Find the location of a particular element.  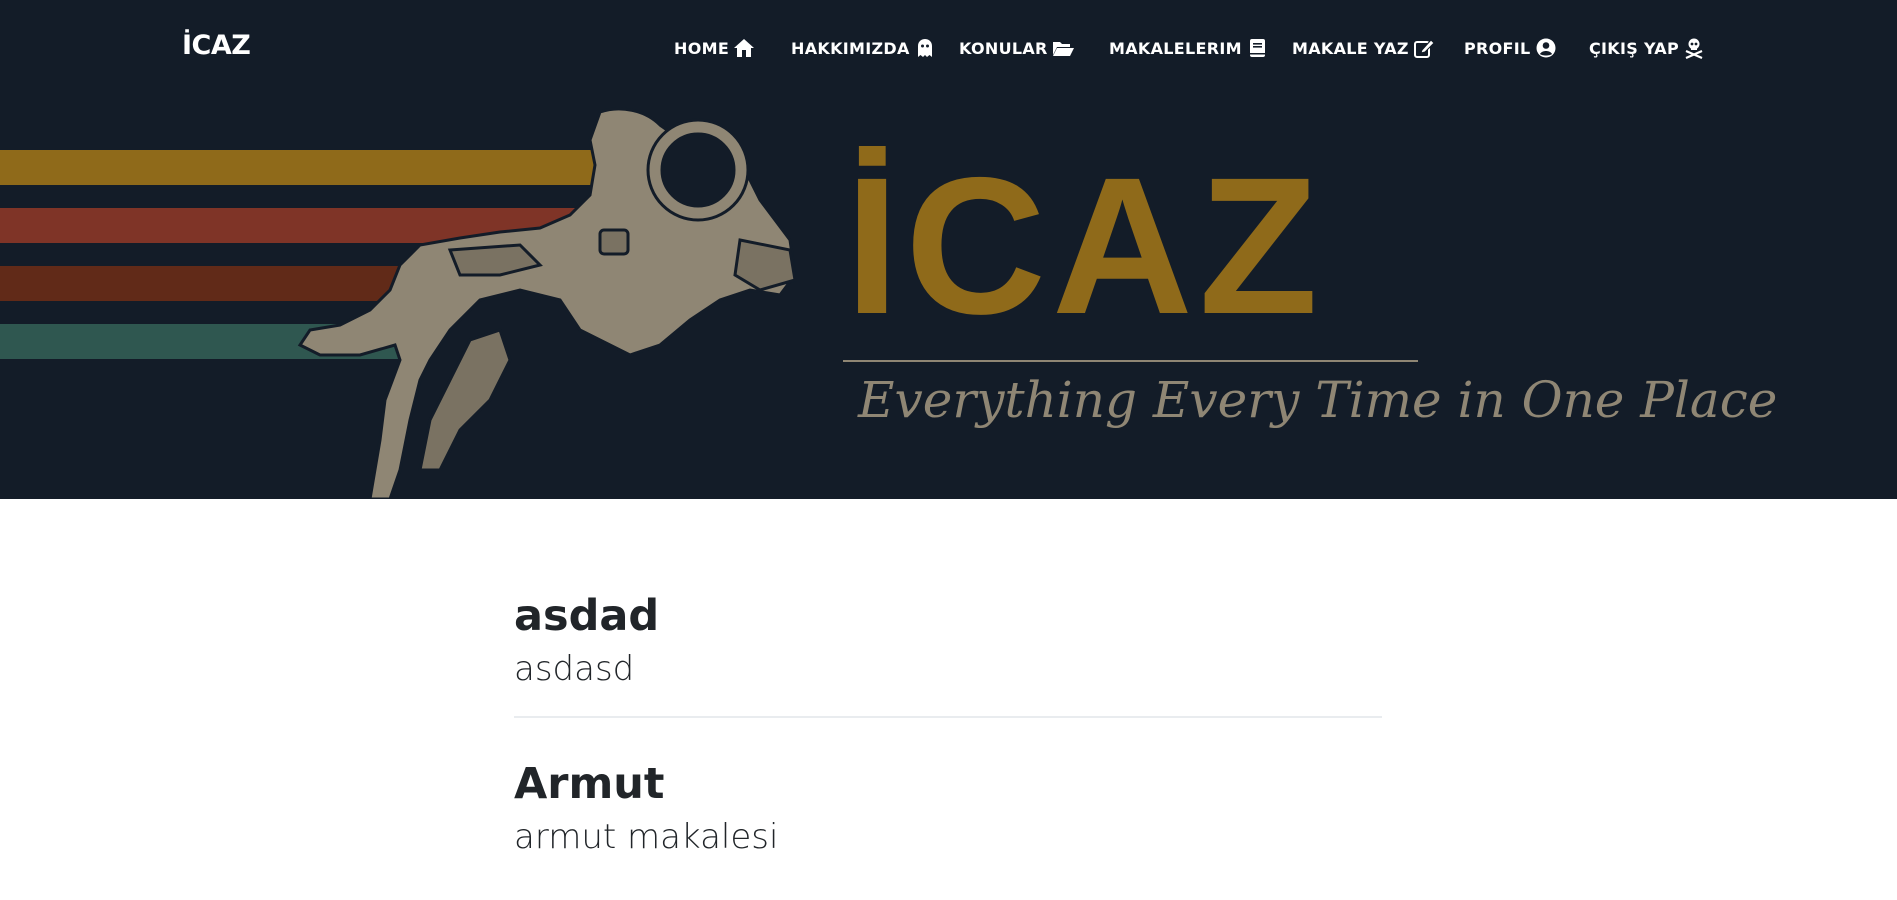

nav-cikis-yap: ÇIKIŞ YAP is located at coordinates (1647, 48).